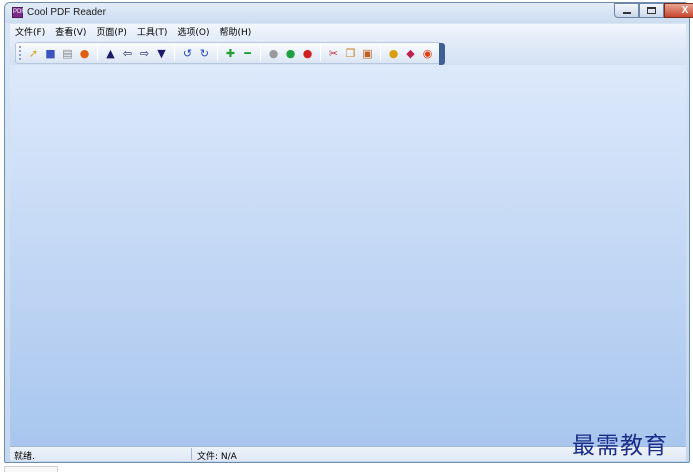  I want to click on watermark-text: 最需教育, so click(620, 446).